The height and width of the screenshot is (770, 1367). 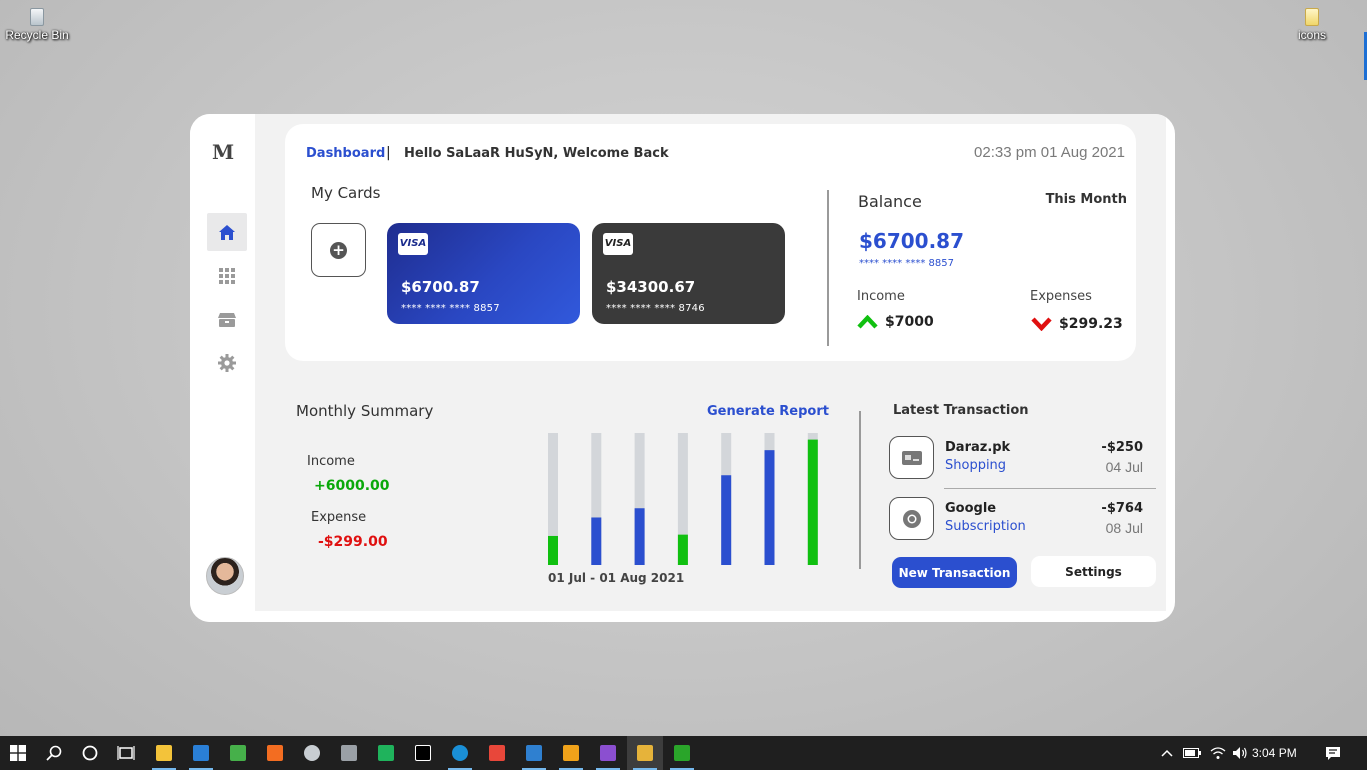 I want to click on app-c-icon, so click(x=497, y=753).